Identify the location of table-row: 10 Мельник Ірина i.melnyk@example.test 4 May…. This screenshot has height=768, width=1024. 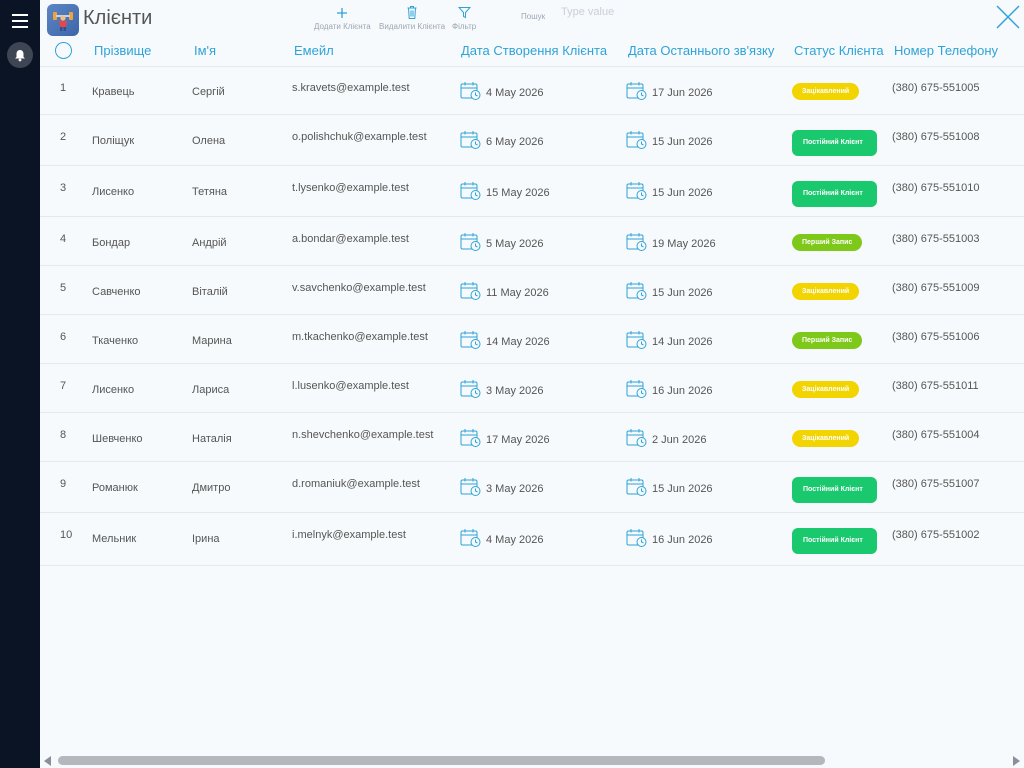
(532, 539).